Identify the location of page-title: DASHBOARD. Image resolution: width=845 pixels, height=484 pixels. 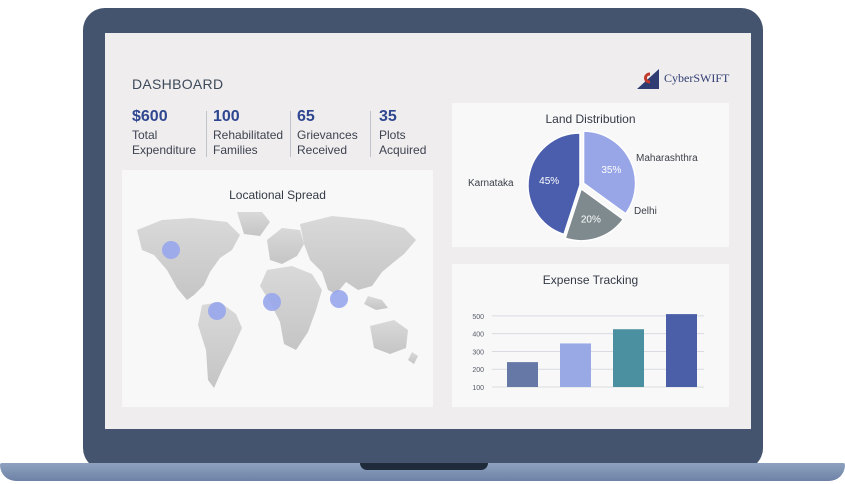
(178, 84).